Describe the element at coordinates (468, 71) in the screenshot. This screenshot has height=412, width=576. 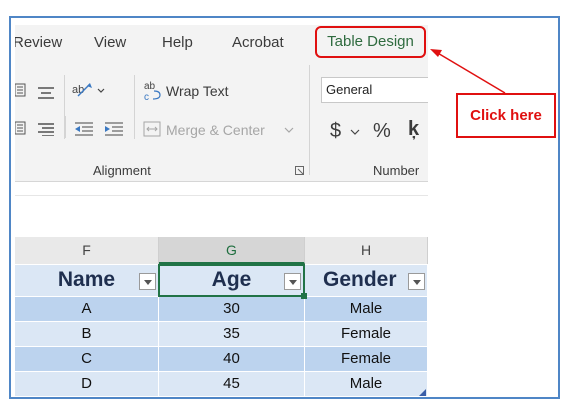
I see `annotation-arrow` at that location.